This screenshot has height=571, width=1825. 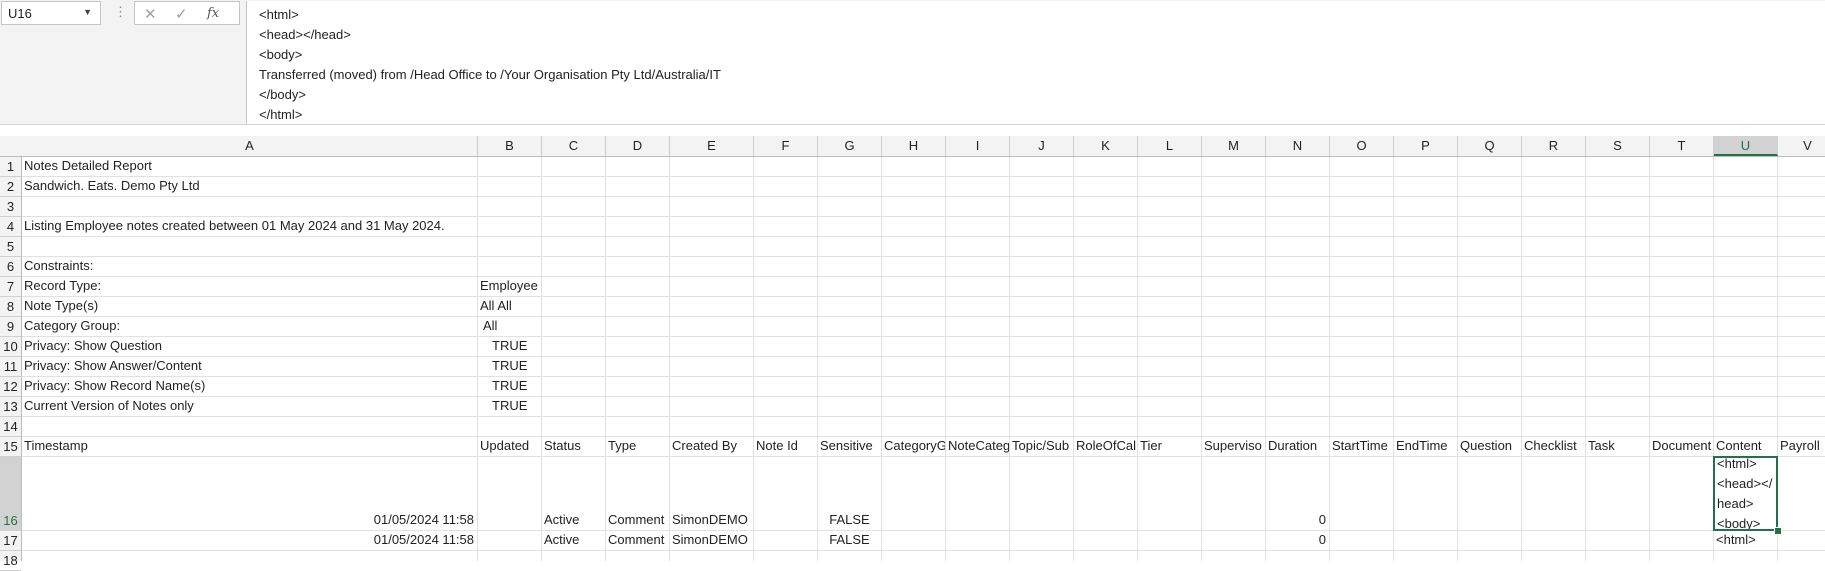 I want to click on column-header-l: L, so click(x=1170, y=146).